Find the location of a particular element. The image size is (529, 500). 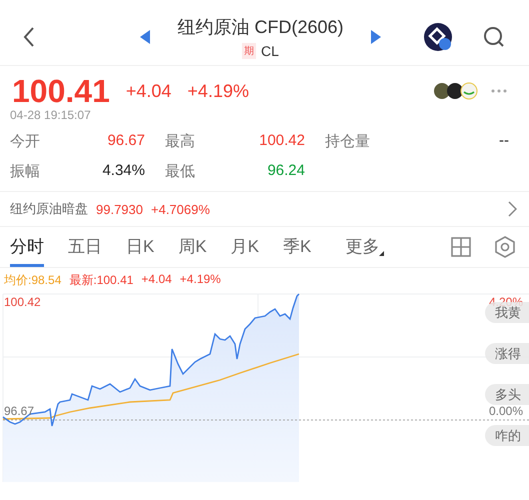

chart-tab: 月K is located at coordinates (245, 247).